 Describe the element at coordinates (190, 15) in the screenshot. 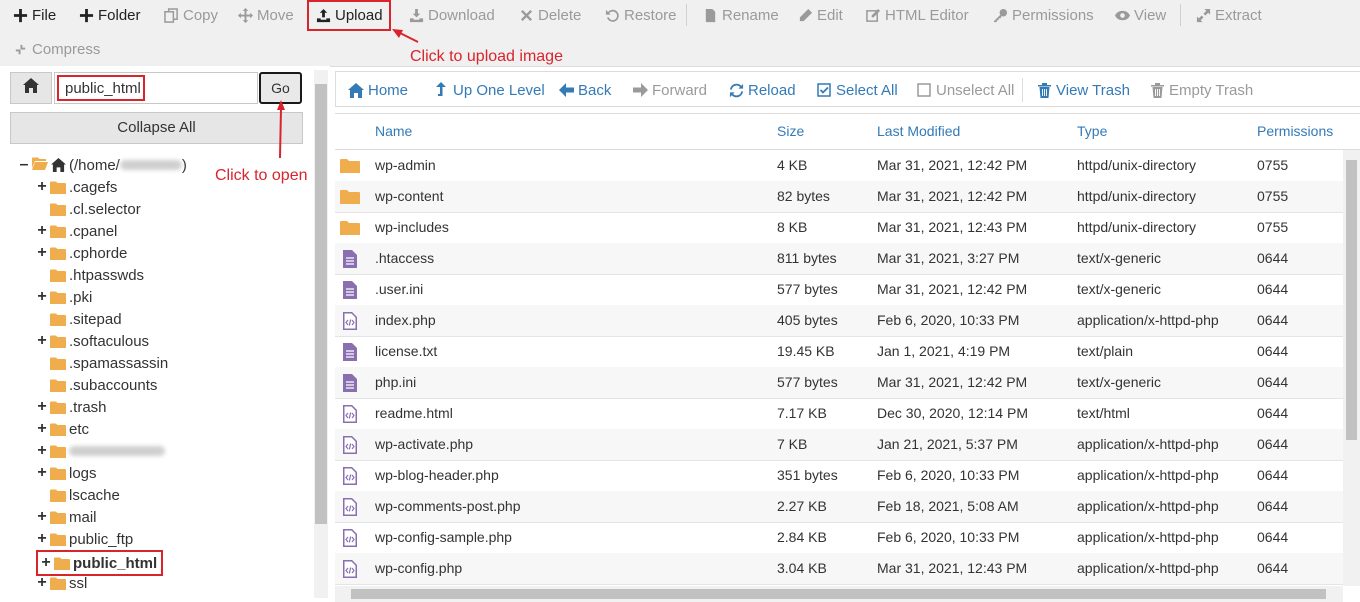

I see `copy-button: Copy` at that location.